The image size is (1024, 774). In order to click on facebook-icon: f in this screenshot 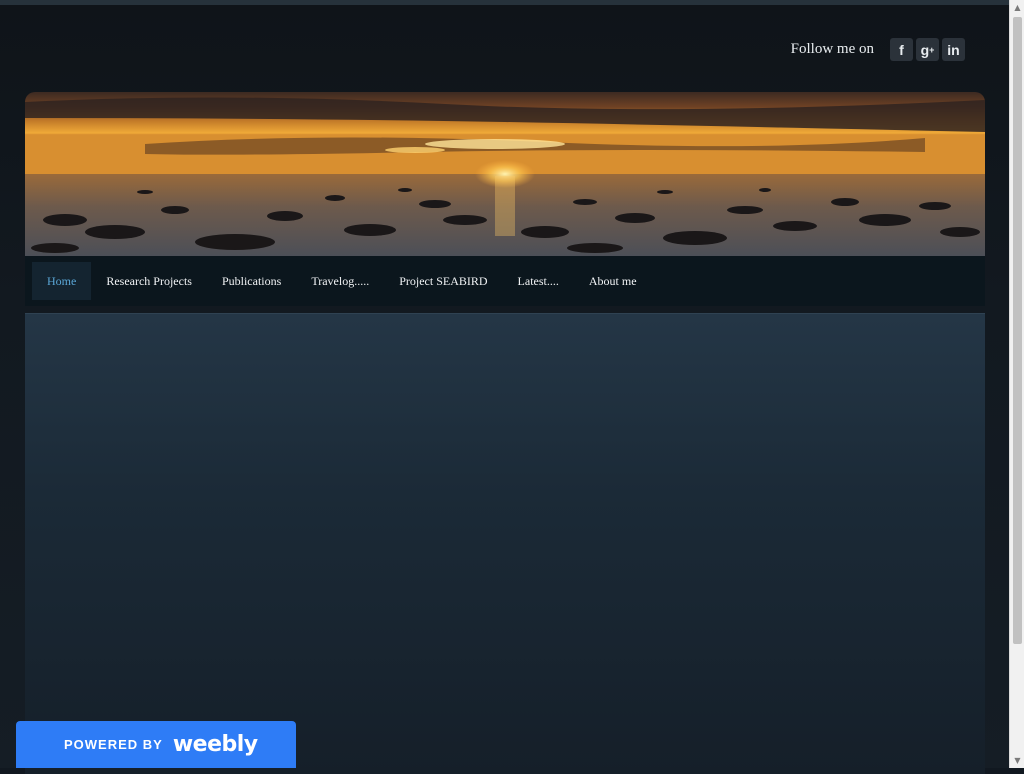, I will do `click(901, 49)`.